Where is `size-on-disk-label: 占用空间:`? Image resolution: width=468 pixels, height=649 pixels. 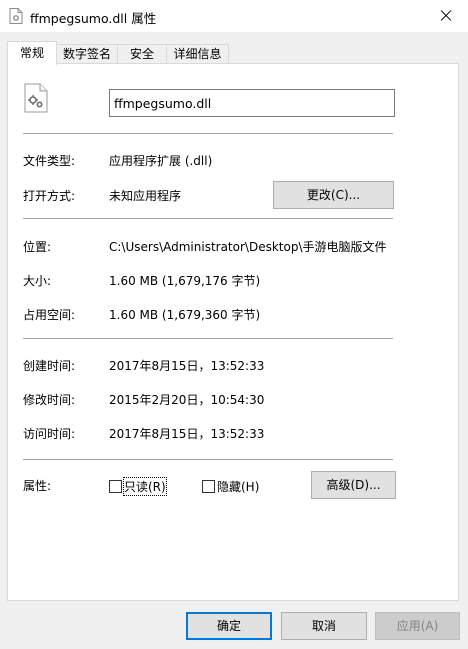 size-on-disk-label: 占用空间: is located at coordinates (49, 315).